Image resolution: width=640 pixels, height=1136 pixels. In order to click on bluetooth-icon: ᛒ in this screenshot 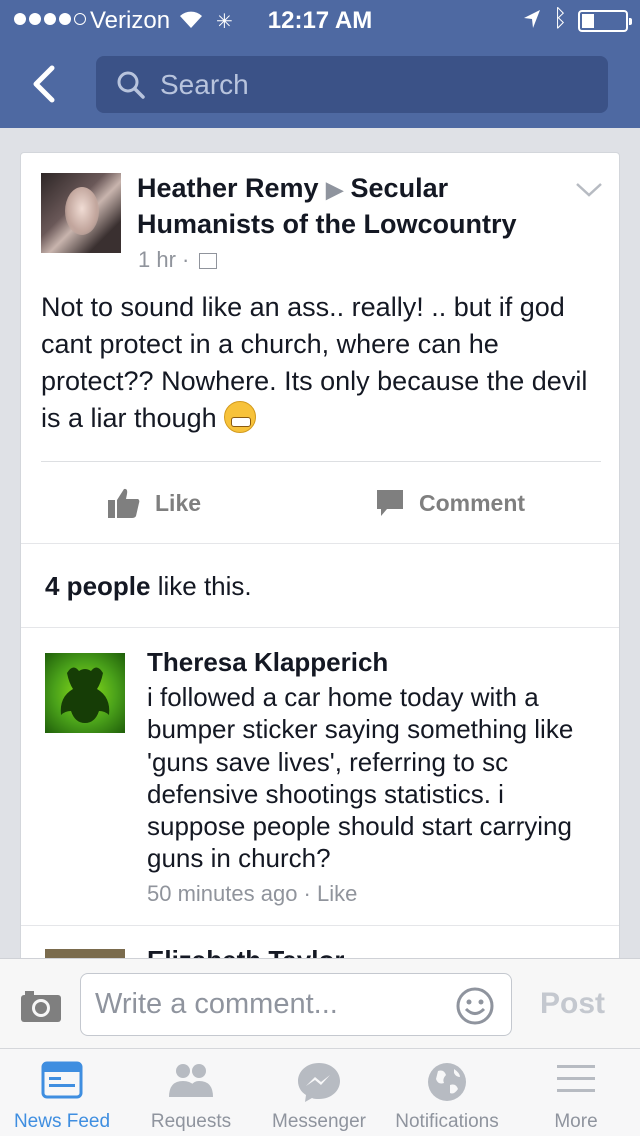, I will do `click(560, 18)`.